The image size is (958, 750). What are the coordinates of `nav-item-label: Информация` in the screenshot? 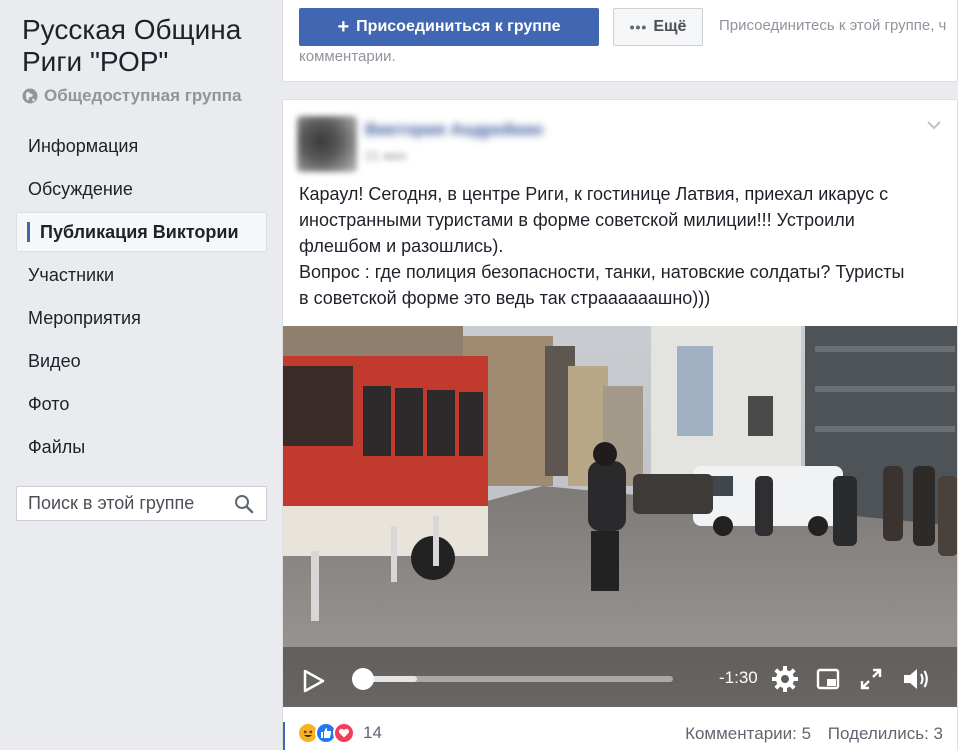 It's located at (83, 145).